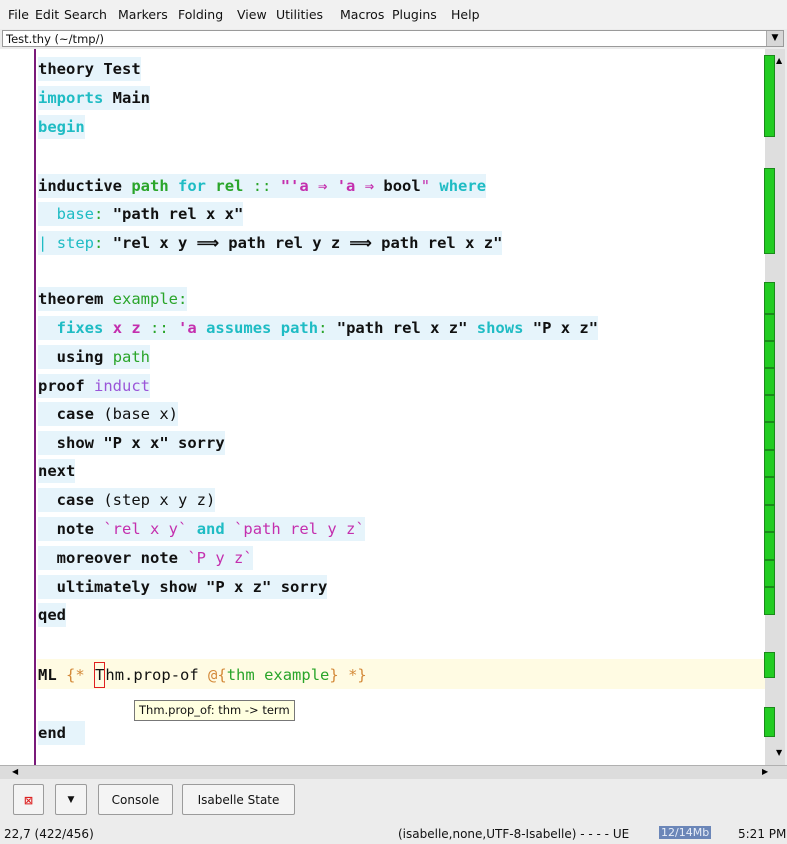  I want to click on code-line-14: show "P x x" sorry, so click(131, 443).